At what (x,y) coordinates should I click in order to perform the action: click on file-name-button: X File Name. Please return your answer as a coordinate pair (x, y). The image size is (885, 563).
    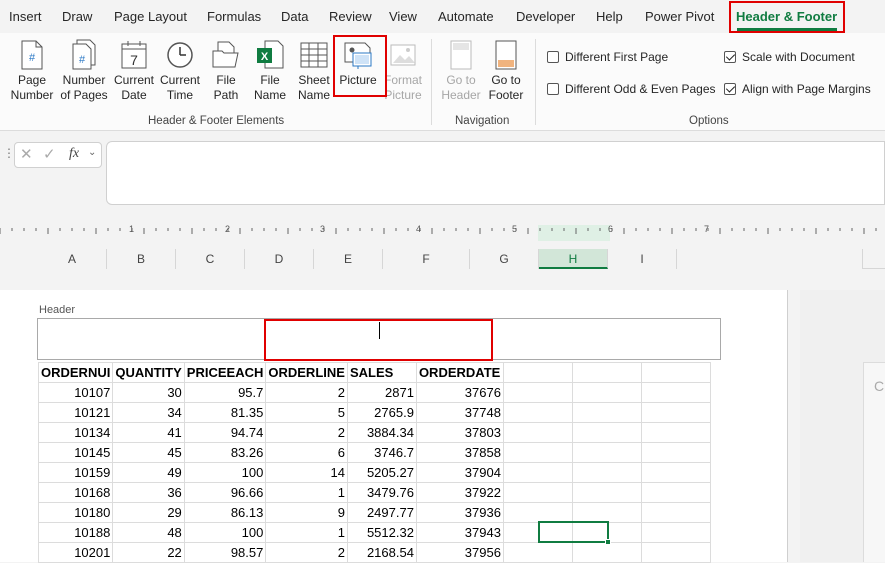
    Looking at the image, I should click on (270, 74).